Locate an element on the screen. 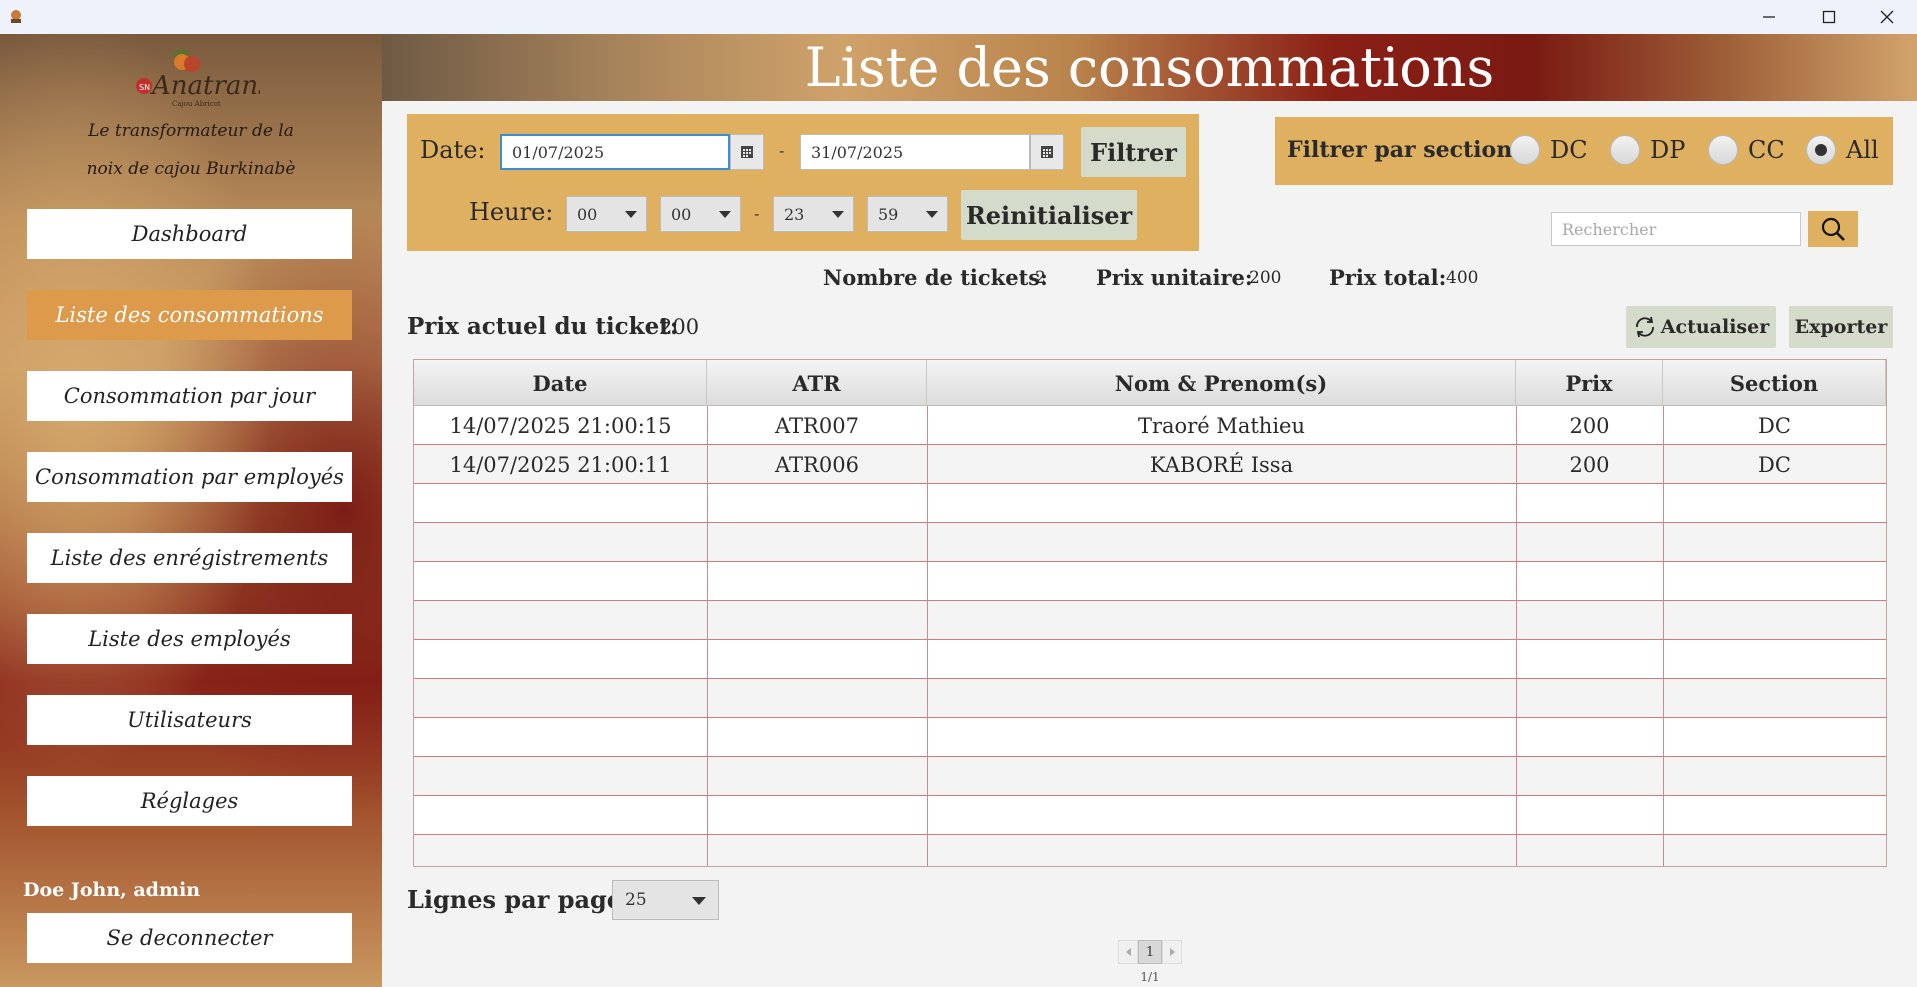  column-header-price: Prix is located at coordinates (1589, 383).